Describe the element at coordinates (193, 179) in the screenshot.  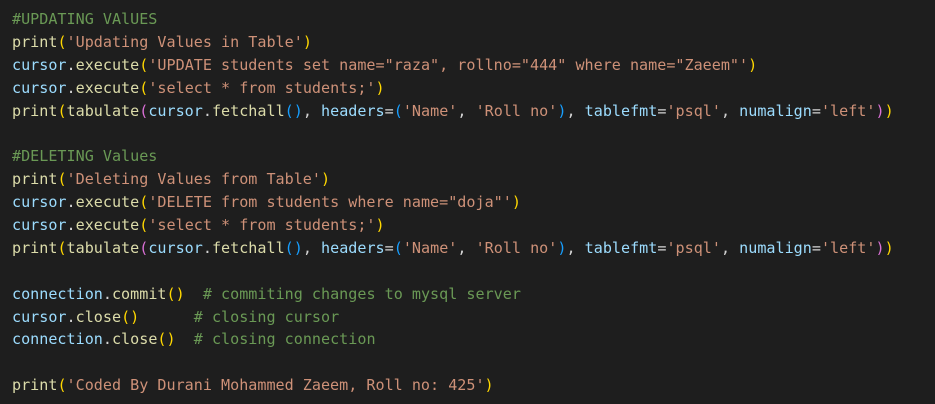
I see `string-token: 'Deleting Values from Table'` at that location.